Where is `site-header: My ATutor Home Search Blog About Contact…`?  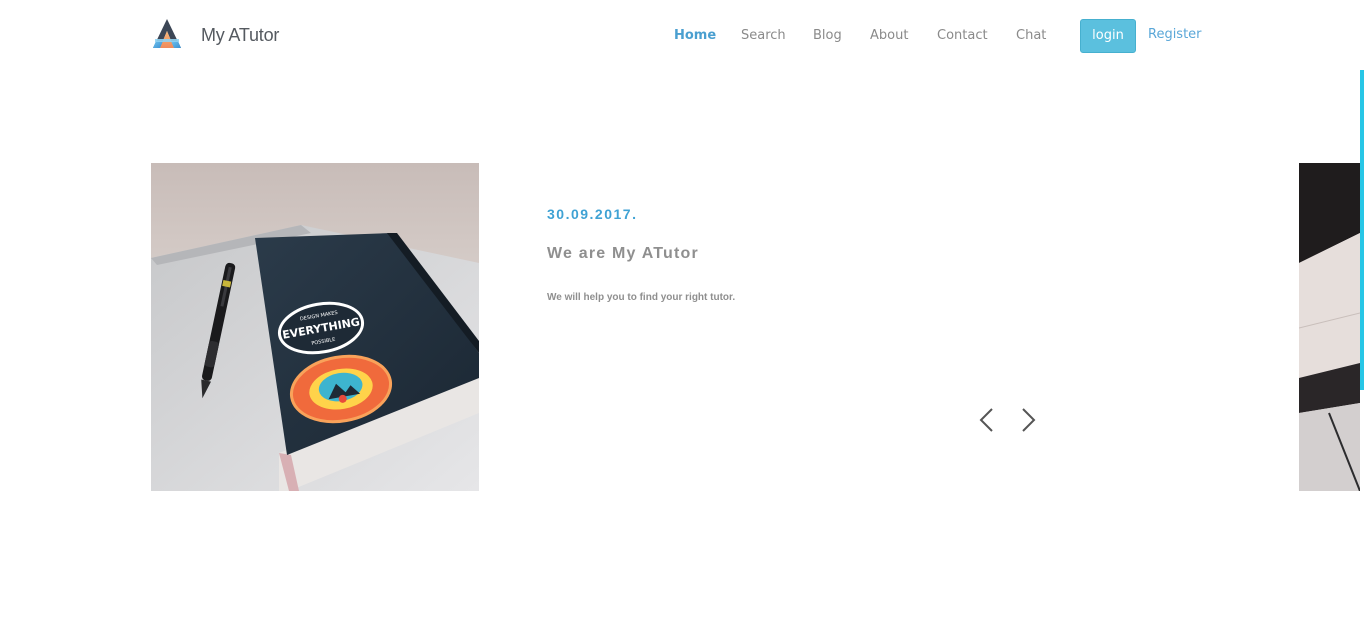
site-header: My ATutor Home Search Blog About Contact… is located at coordinates (683, 35).